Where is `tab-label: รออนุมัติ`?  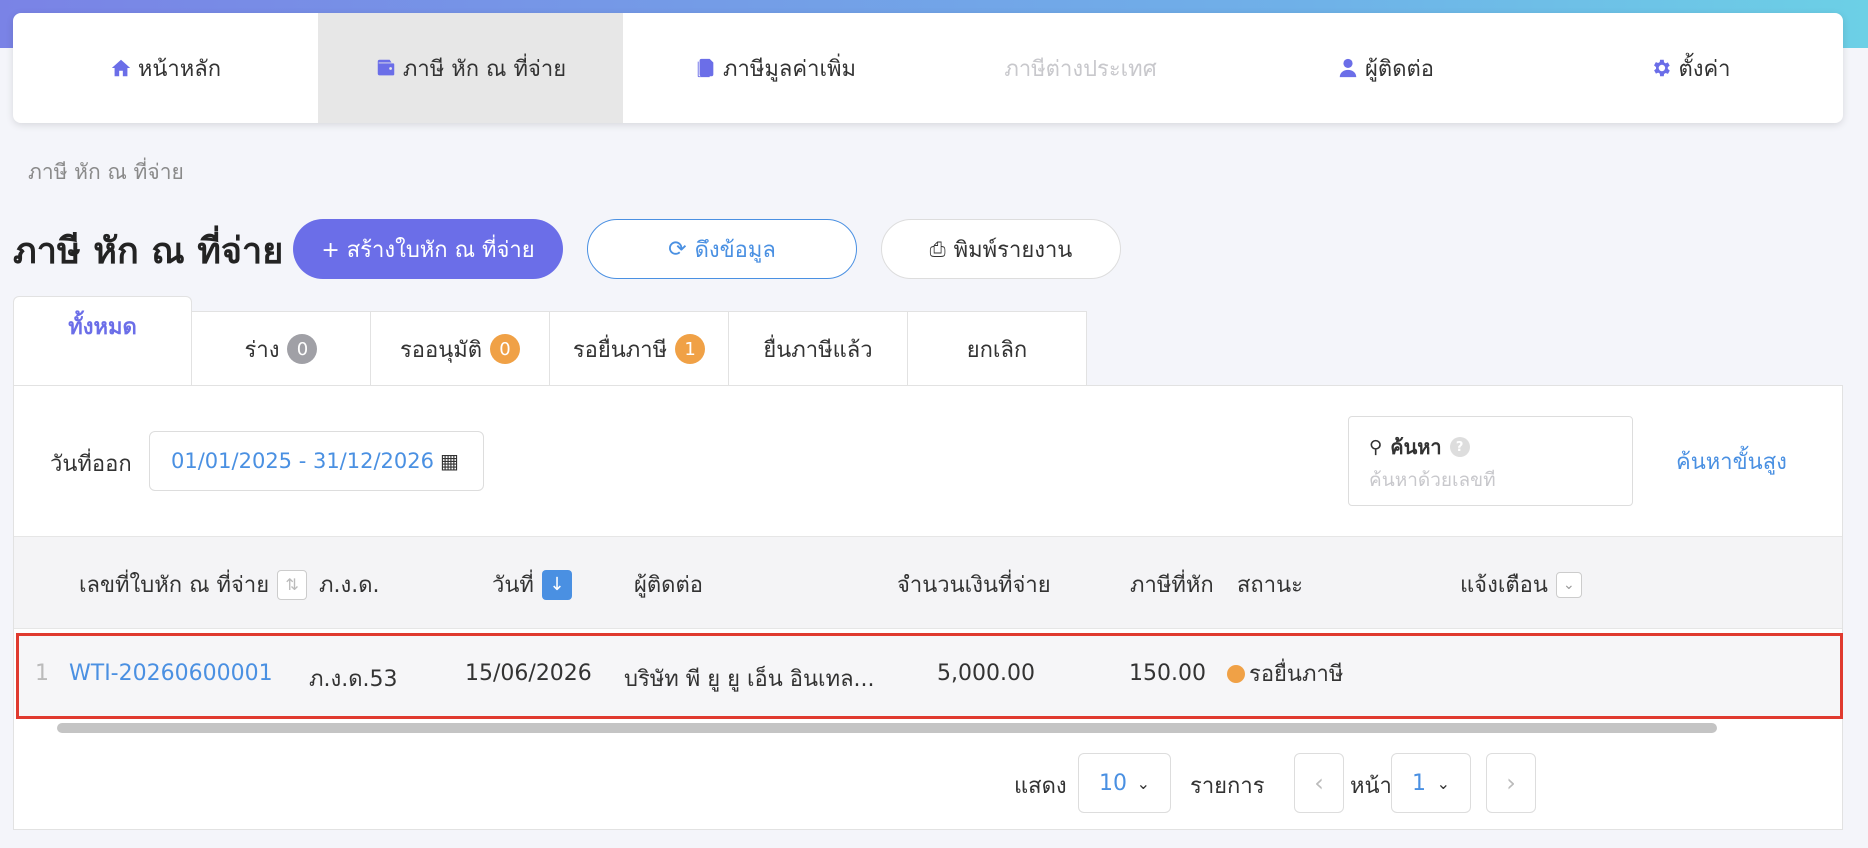
tab-label: รออนุมัติ is located at coordinates (441, 350).